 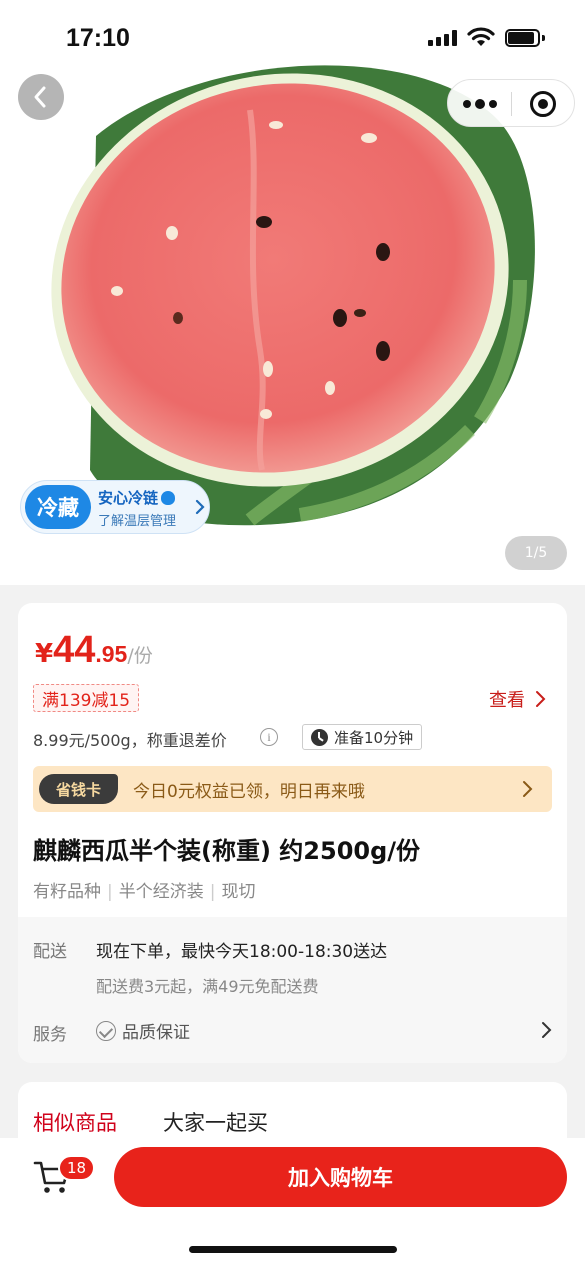 What do you see at coordinates (238, 892) in the screenshot?
I see `product-tag: 现切` at bounding box center [238, 892].